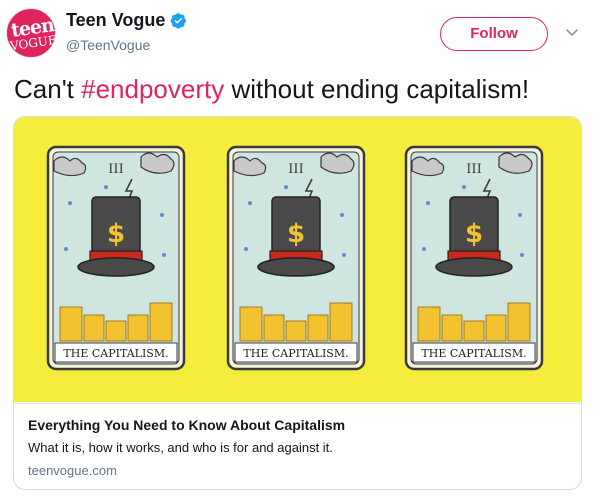 This screenshot has height=502, width=600. What do you see at coordinates (115, 20) in the screenshot?
I see `account-name: Teen Vogue` at bounding box center [115, 20].